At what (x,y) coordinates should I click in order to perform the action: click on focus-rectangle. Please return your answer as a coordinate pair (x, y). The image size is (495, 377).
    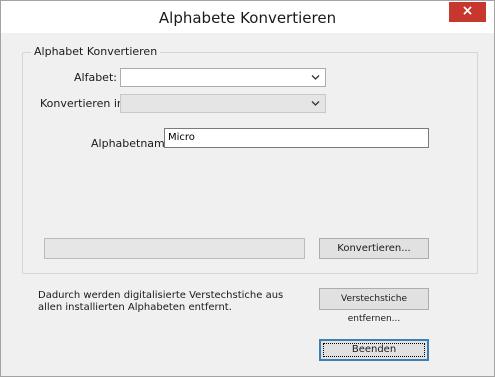
    Looking at the image, I should click on (374, 350).